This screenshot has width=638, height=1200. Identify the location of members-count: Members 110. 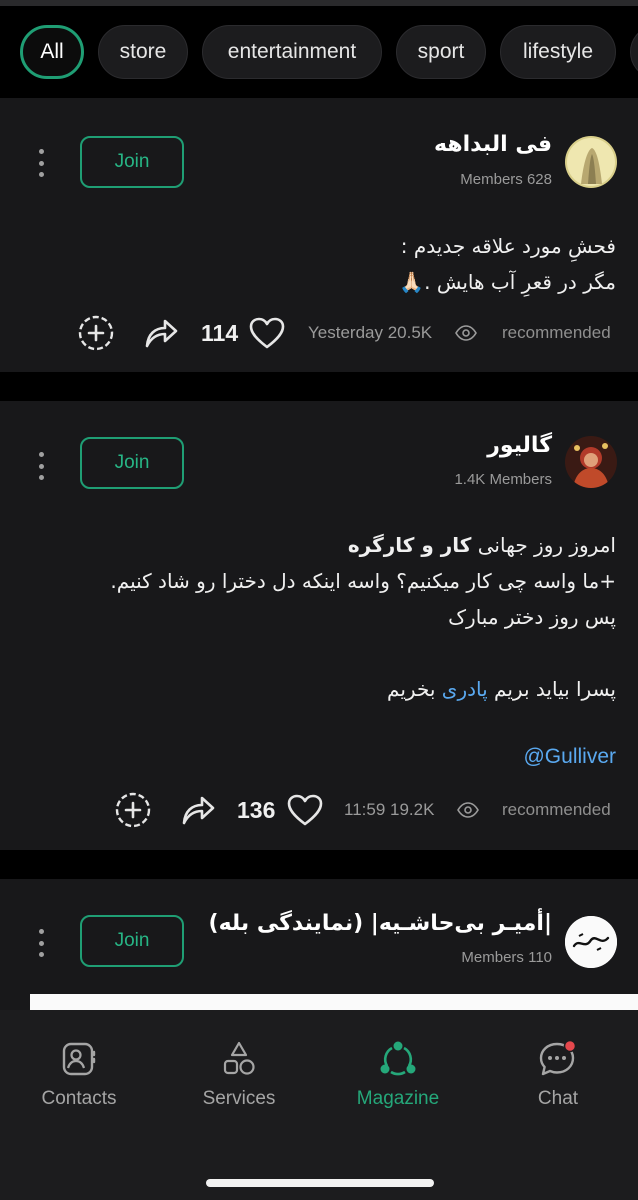
(506, 957).